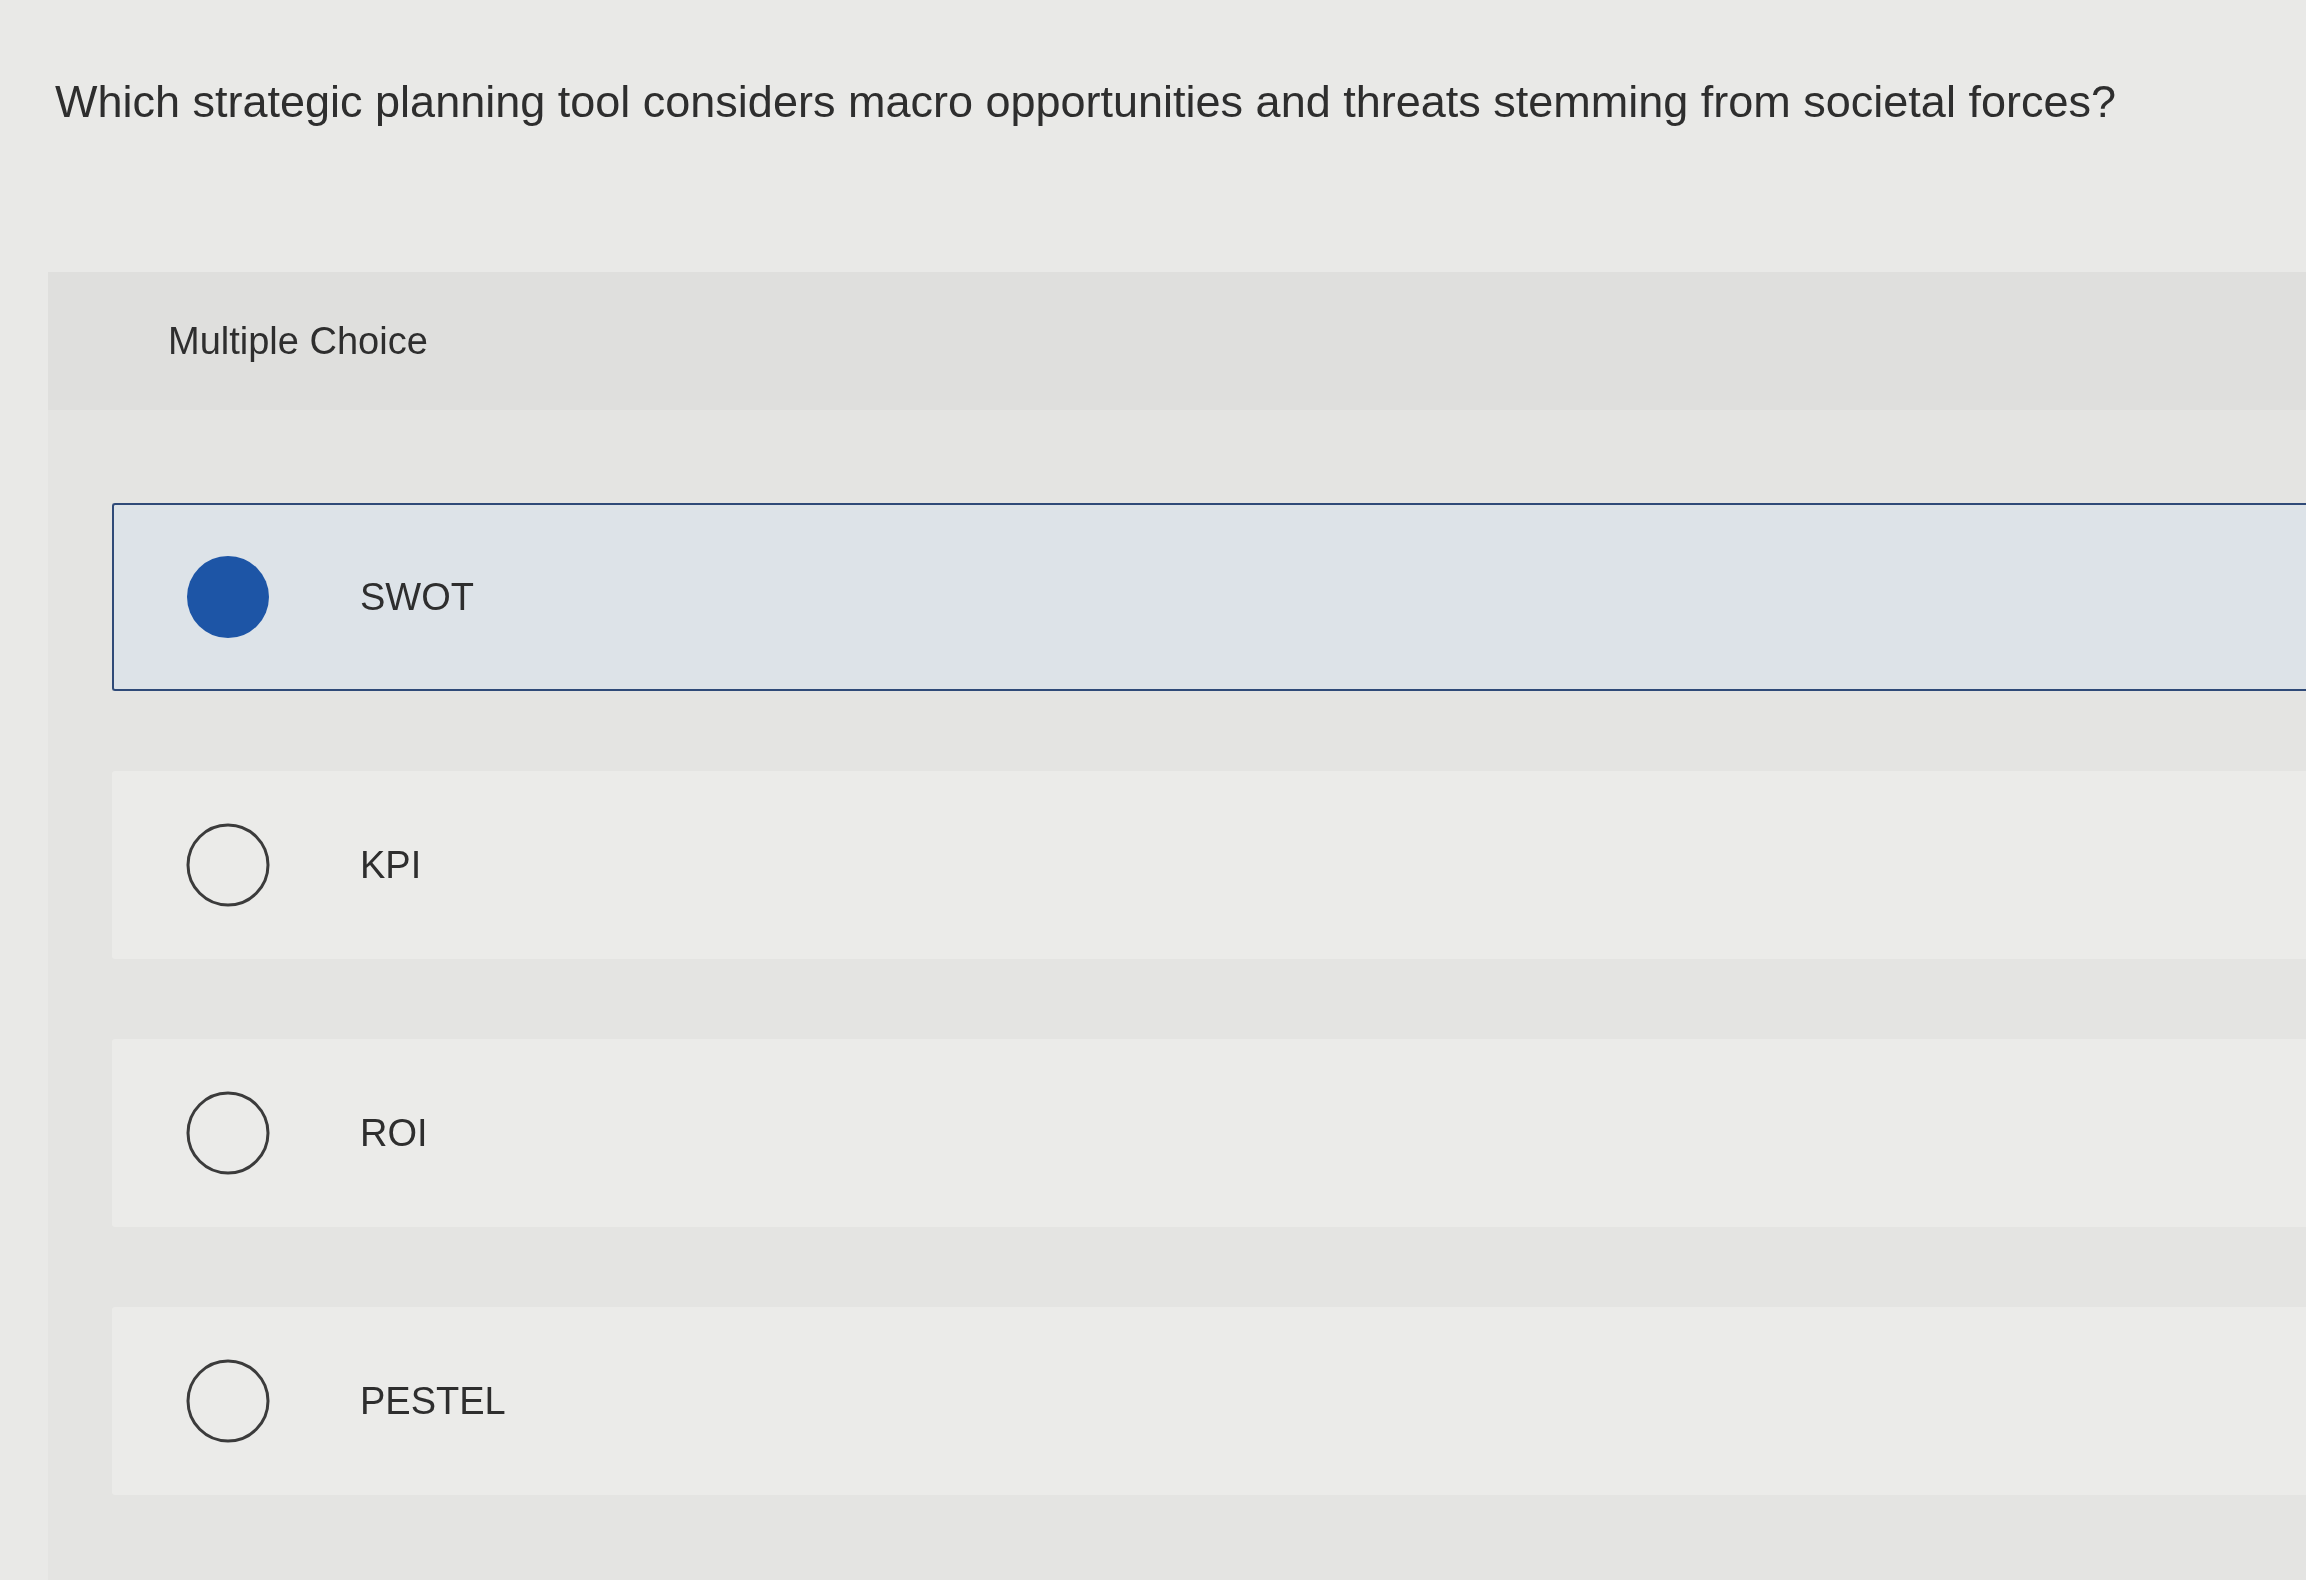 This screenshot has height=1580, width=2306. Describe the element at coordinates (298, 341) in the screenshot. I see `question-type-label: Multiple Choice` at that location.